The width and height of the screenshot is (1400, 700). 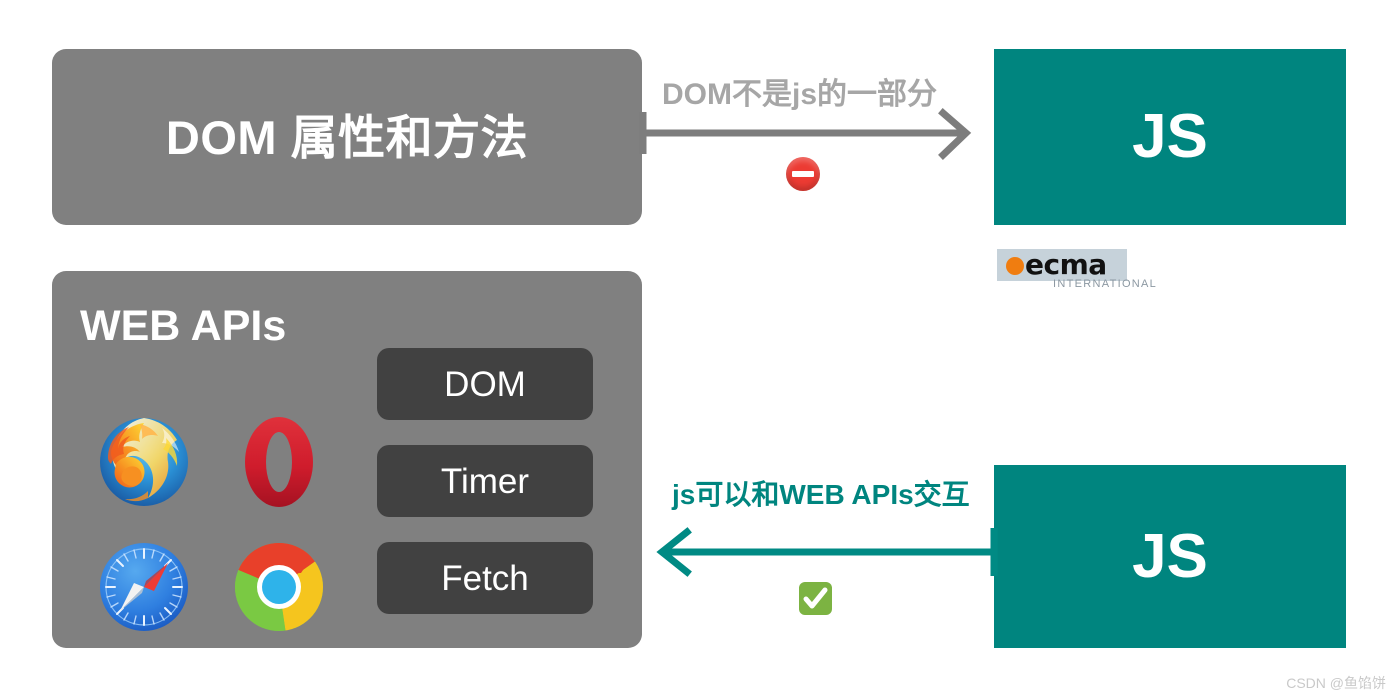 I want to click on watermark: CSDN @鱼馅饼, so click(x=1336, y=683).